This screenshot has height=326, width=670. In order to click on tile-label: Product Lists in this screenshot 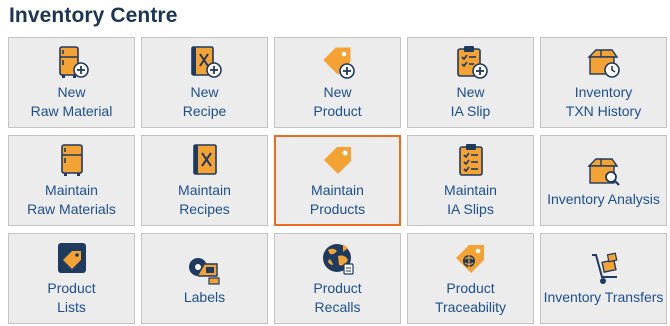, I will do `click(71, 297)`.